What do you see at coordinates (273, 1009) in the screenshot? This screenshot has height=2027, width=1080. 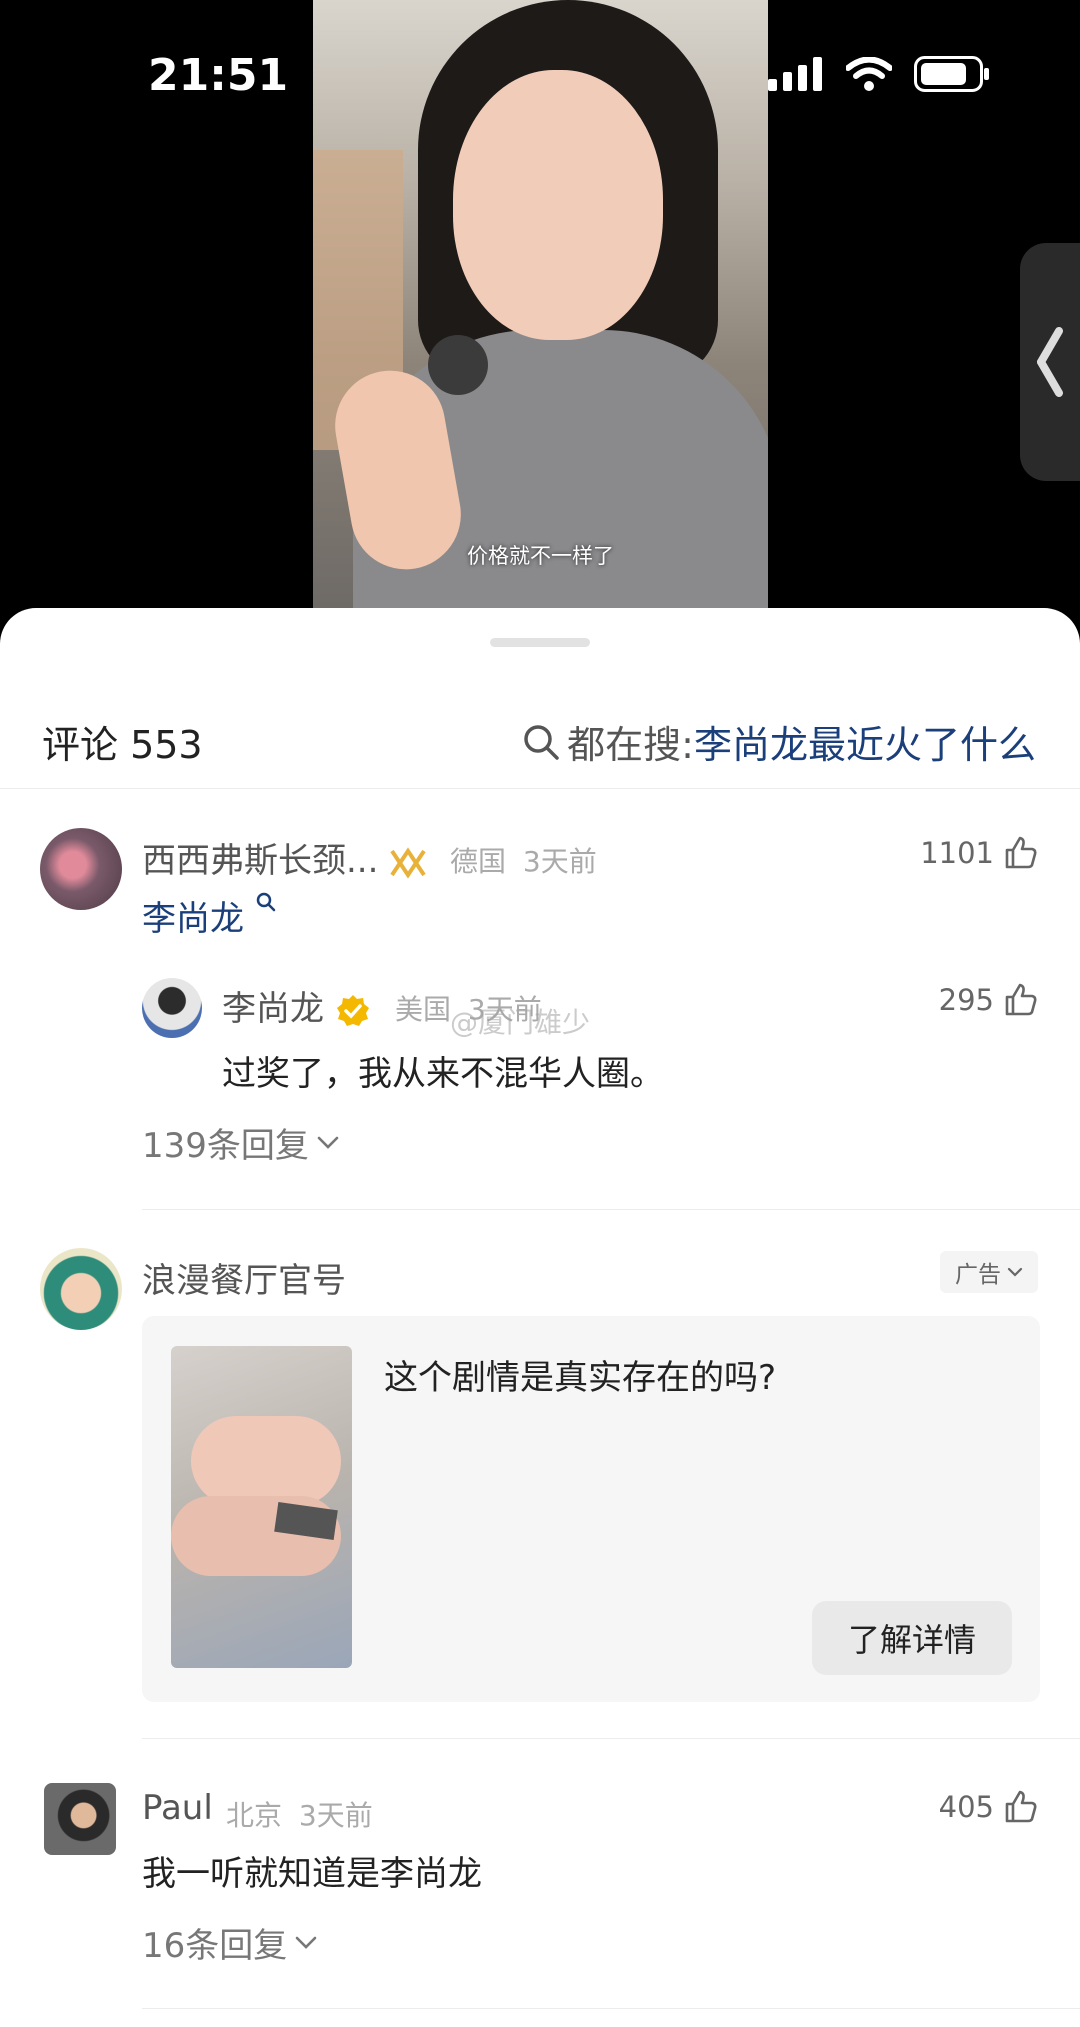 I see `reply-author-name: 李尚龙` at bounding box center [273, 1009].